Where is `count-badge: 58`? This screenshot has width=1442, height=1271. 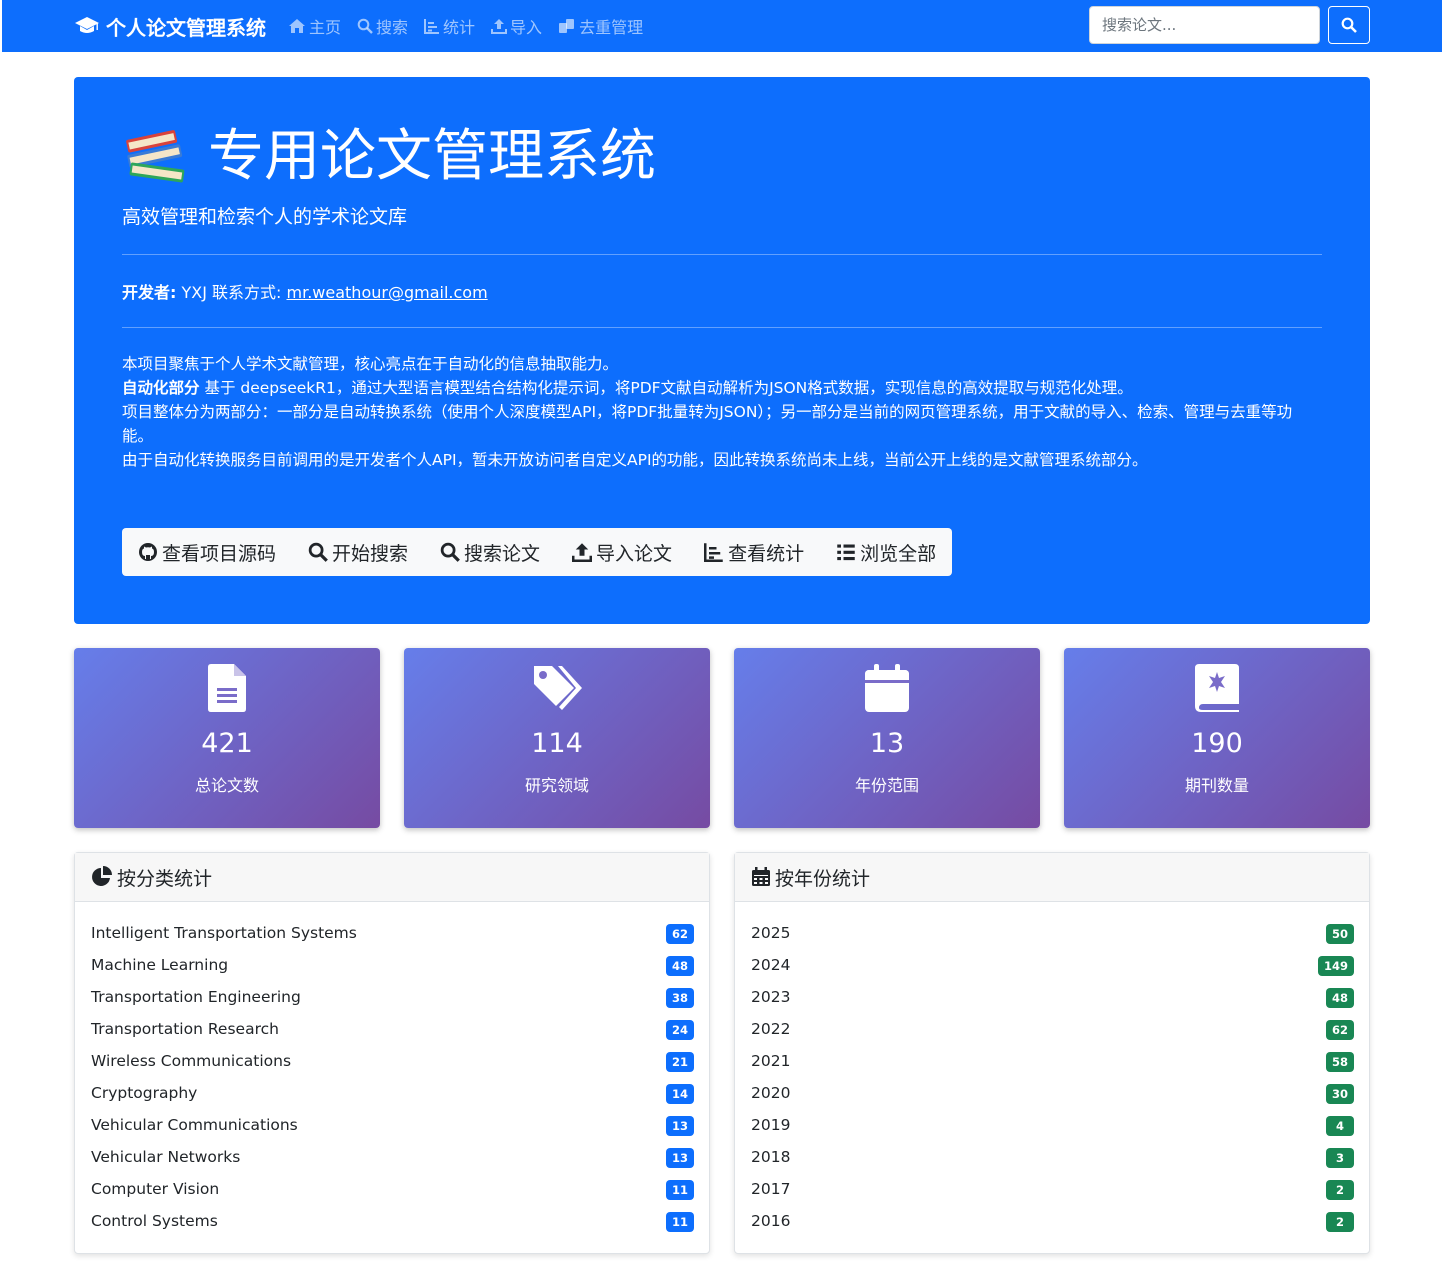 count-badge: 58 is located at coordinates (1339, 1062).